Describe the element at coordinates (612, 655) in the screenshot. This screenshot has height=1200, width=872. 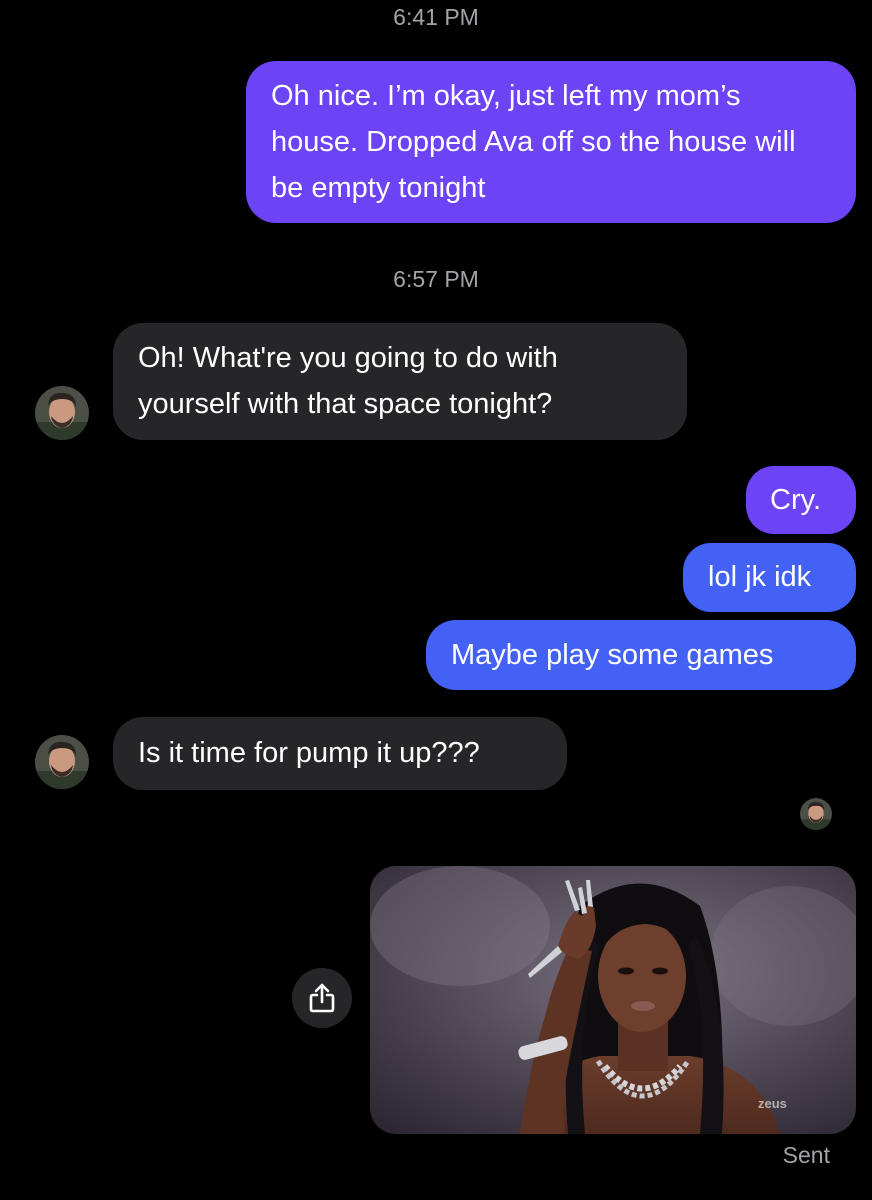
I see `message-text: Maybe play some games` at that location.